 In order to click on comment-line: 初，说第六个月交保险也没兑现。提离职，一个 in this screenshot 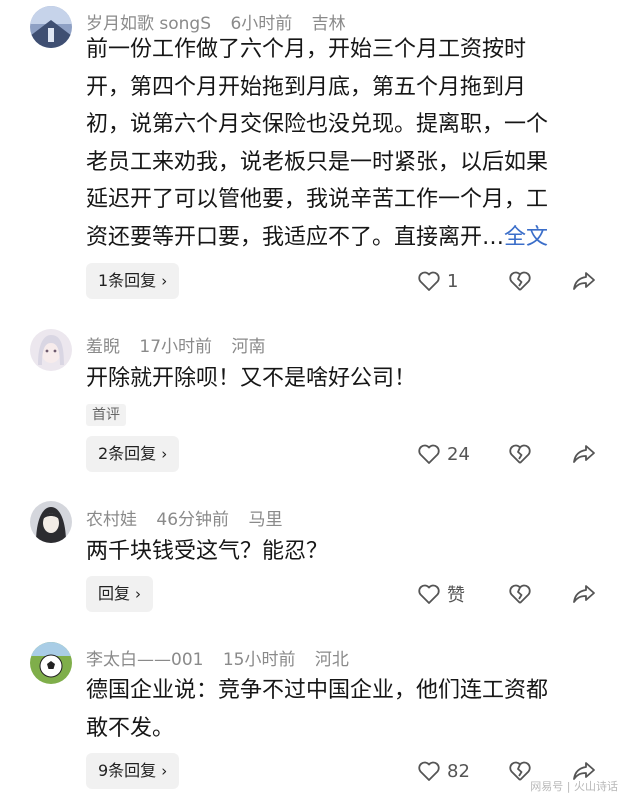, I will do `click(317, 124)`.